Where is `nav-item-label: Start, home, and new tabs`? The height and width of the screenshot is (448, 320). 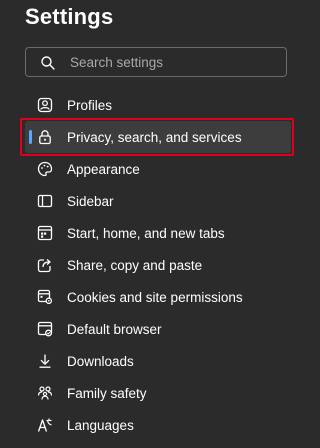
nav-item-label: Start, home, and new tabs is located at coordinates (146, 233).